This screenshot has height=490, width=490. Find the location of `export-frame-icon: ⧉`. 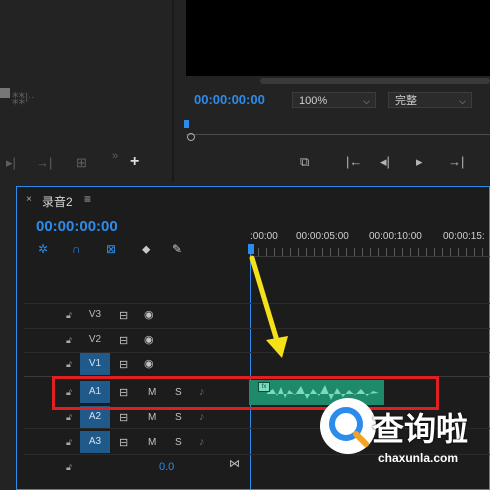

export-frame-icon: ⧉ is located at coordinates (304, 162).